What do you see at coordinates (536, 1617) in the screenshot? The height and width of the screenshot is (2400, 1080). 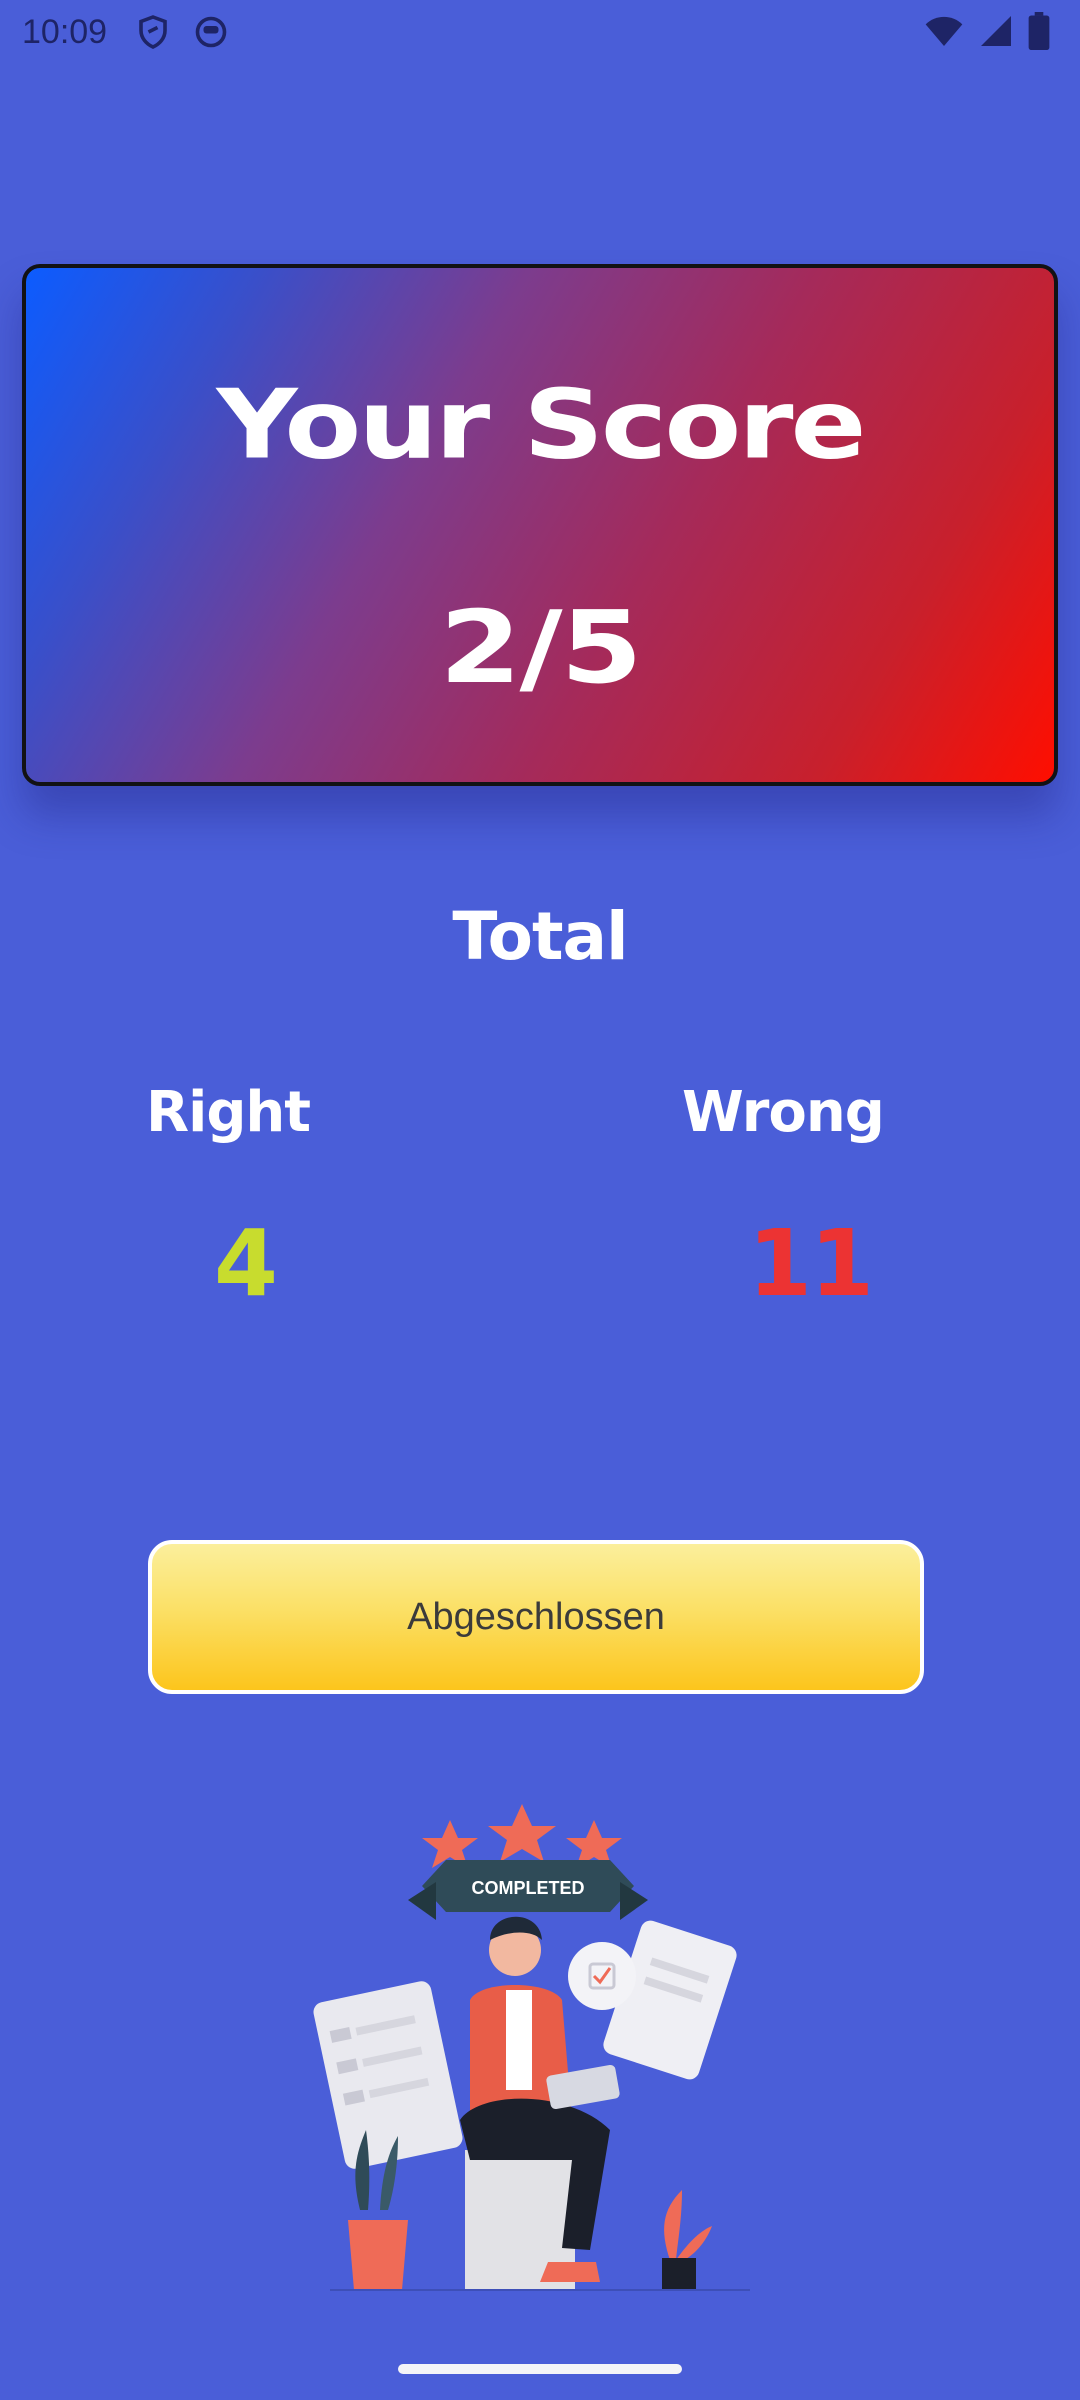 I see `done-button: Abgeschlossen` at bounding box center [536, 1617].